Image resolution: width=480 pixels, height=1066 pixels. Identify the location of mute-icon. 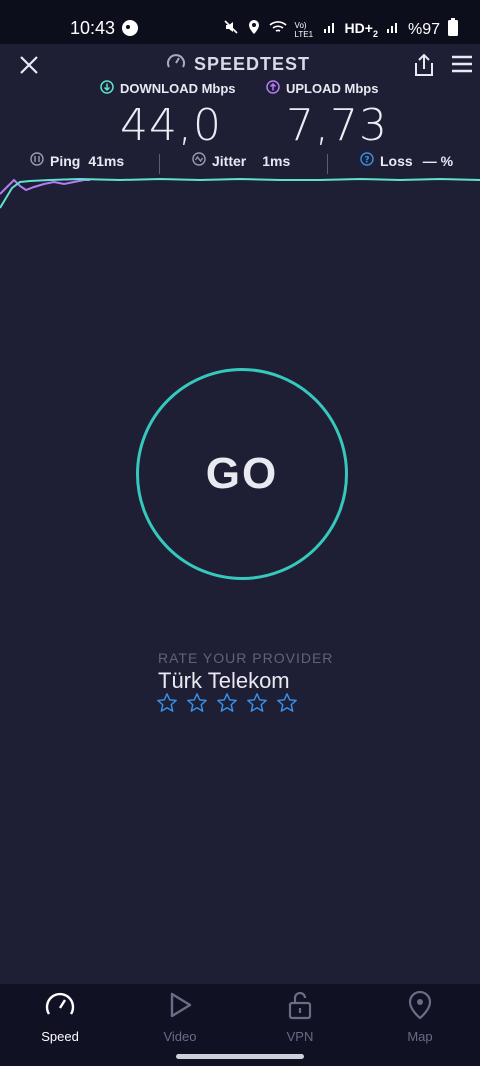
(231, 29).